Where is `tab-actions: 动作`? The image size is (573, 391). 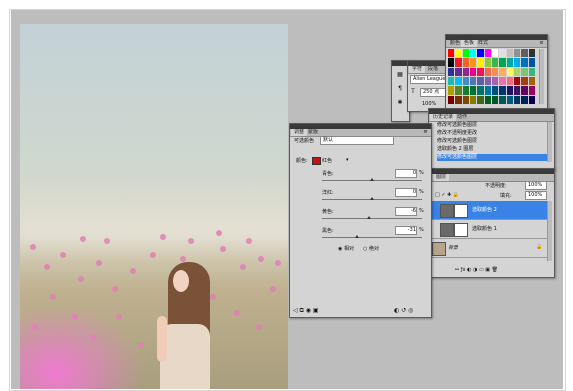
tab-actions: 动作 is located at coordinates (462, 117).